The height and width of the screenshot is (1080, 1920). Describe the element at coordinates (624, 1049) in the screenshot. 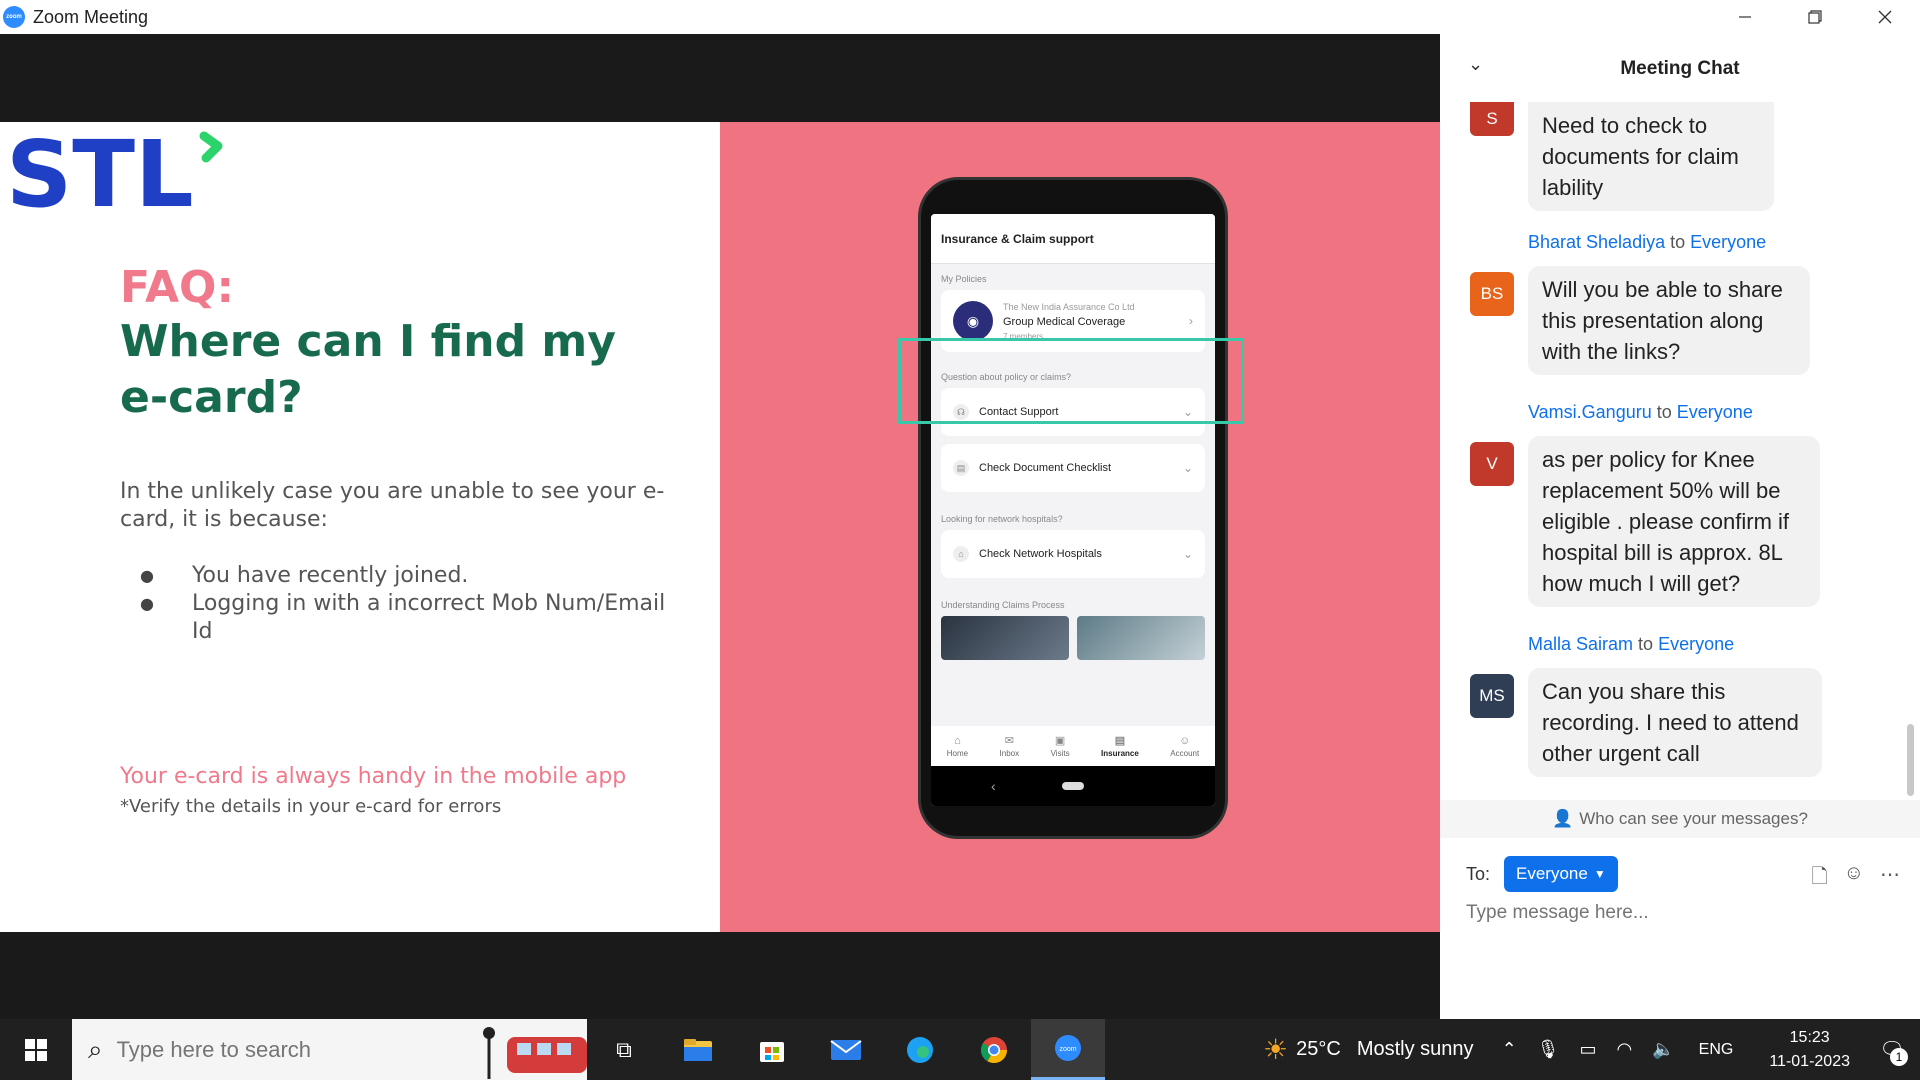

I see `task-view-icon: ⧉` at that location.